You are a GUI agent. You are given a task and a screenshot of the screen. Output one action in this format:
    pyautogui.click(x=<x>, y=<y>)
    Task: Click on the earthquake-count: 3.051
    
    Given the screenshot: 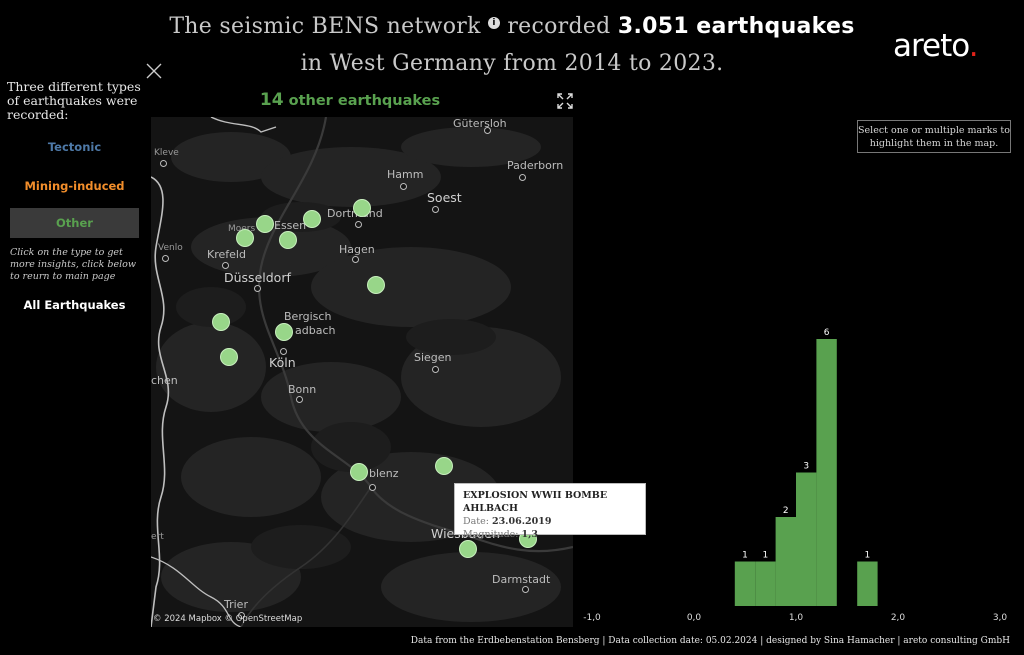 What is the action you would take?
    pyautogui.click(x=653, y=26)
    